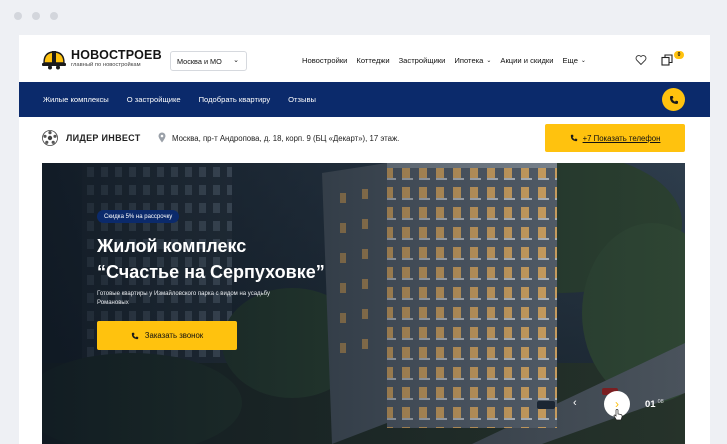 The height and width of the screenshot is (444, 727). Describe the element at coordinates (172, 246) in the screenshot. I see `hero-title-line-1: Жилой комплекс` at that location.